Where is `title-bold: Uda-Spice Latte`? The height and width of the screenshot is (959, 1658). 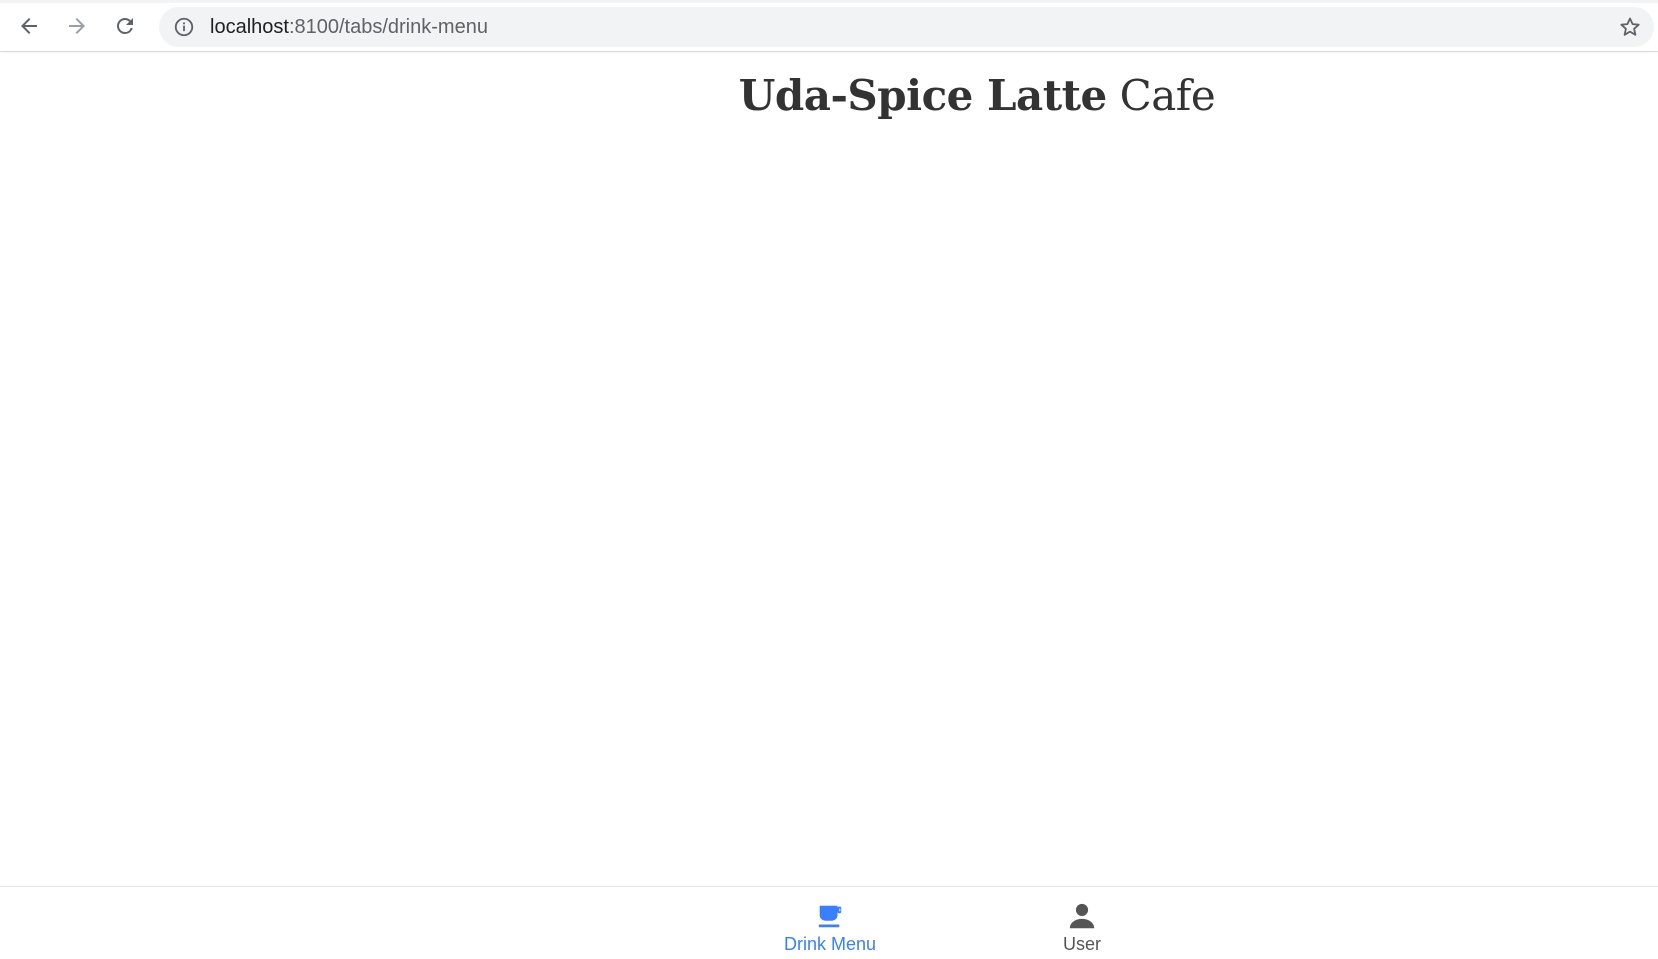
title-bold: Uda-Spice Latte is located at coordinates (922, 95).